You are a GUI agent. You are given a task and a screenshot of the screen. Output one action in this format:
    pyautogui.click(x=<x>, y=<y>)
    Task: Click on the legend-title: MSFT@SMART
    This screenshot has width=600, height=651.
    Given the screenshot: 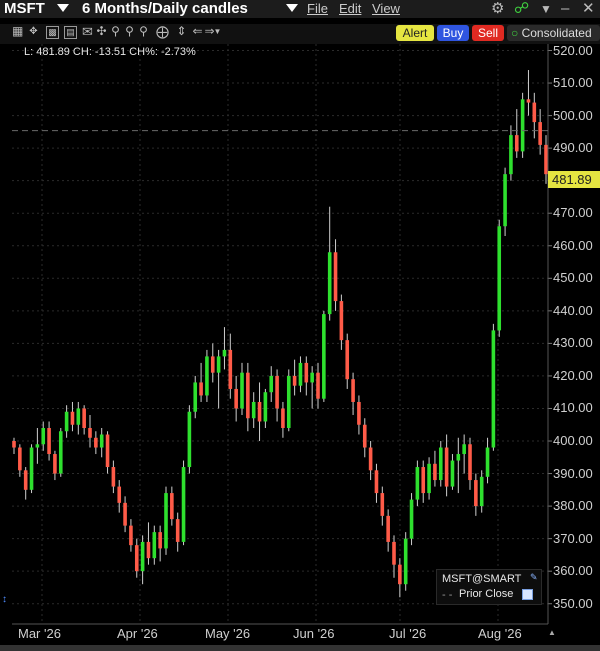 What is the action you would take?
    pyautogui.click(x=482, y=579)
    